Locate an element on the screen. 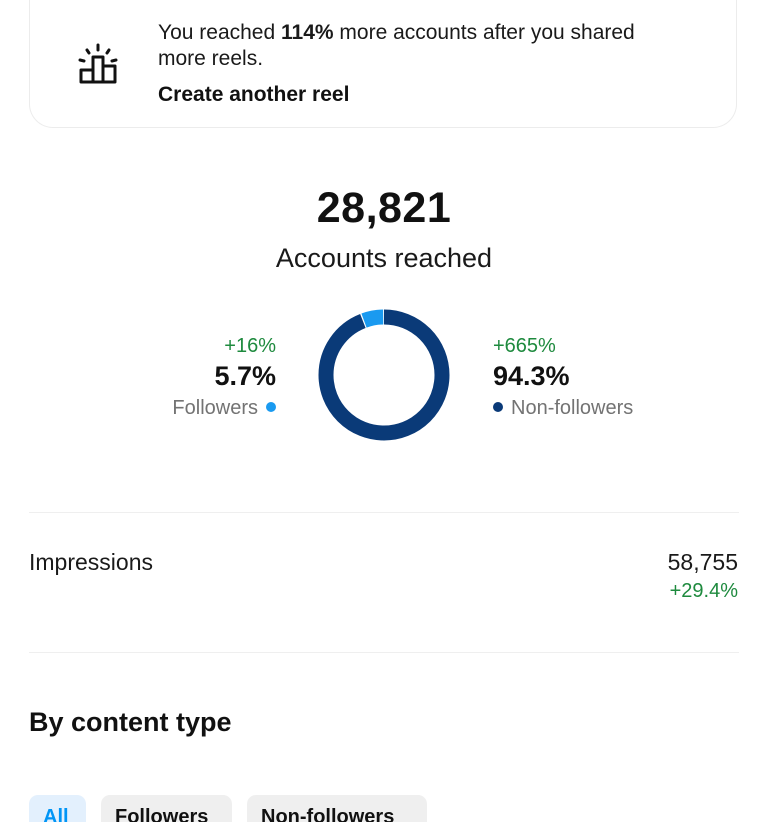  non-followers-label: Non-followers is located at coordinates (572, 408).